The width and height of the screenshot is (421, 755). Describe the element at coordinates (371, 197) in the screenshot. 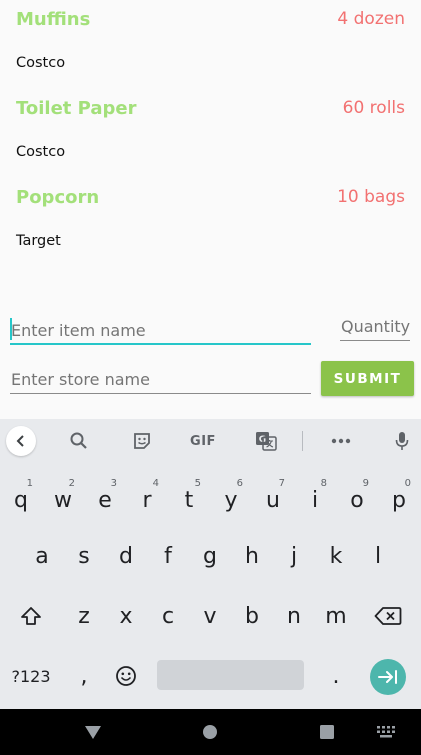

I see `item-quantity: 10 bags` at that location.